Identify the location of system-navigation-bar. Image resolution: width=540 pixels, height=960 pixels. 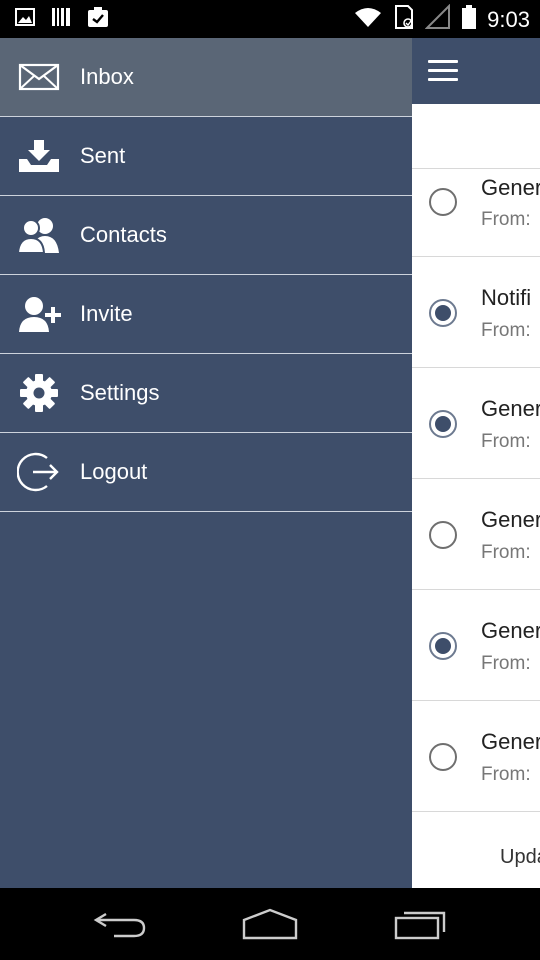
(270, 924).